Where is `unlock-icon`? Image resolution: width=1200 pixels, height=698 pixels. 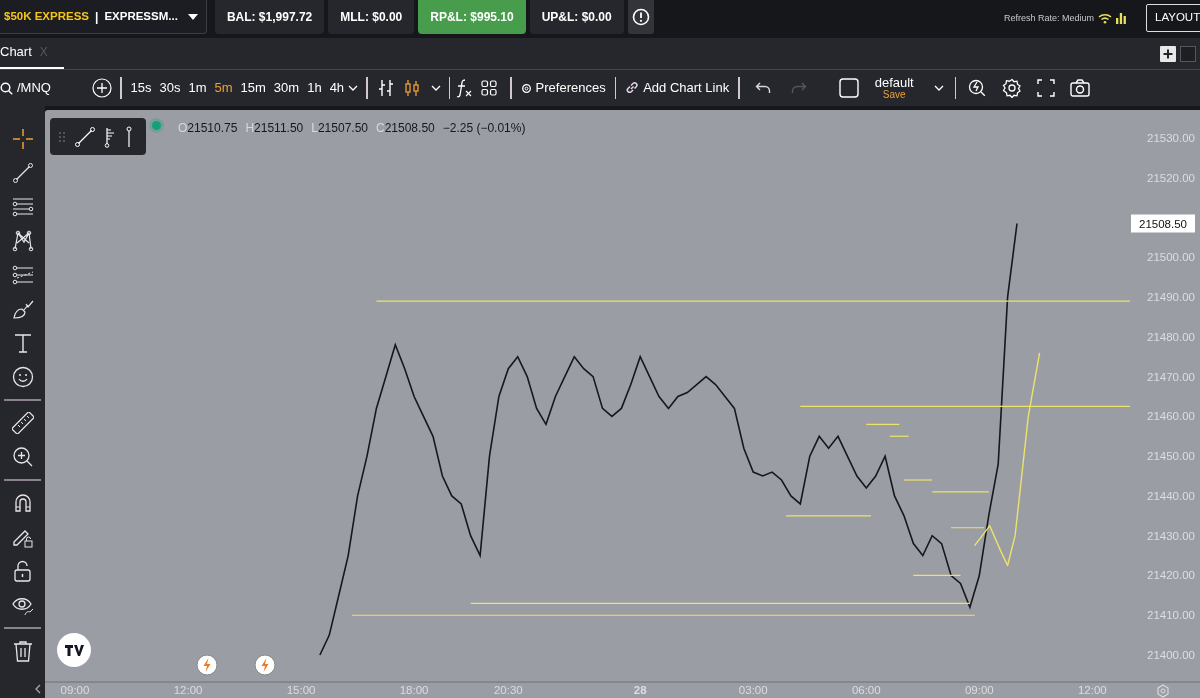
unlock-icon is located at coordinates (22, 571).